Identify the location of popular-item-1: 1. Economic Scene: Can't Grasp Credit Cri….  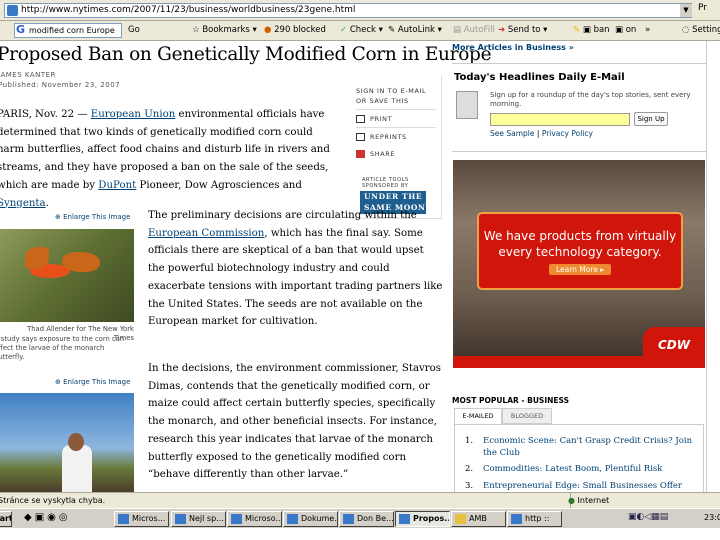
(580, 447).